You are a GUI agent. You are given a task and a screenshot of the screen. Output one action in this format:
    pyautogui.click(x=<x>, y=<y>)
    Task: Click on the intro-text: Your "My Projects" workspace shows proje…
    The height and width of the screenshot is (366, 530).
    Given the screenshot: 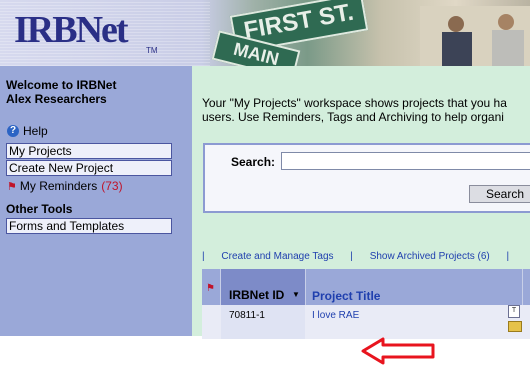 What is the action you would take?
    pyautogui.click(x=366, y=110)
    